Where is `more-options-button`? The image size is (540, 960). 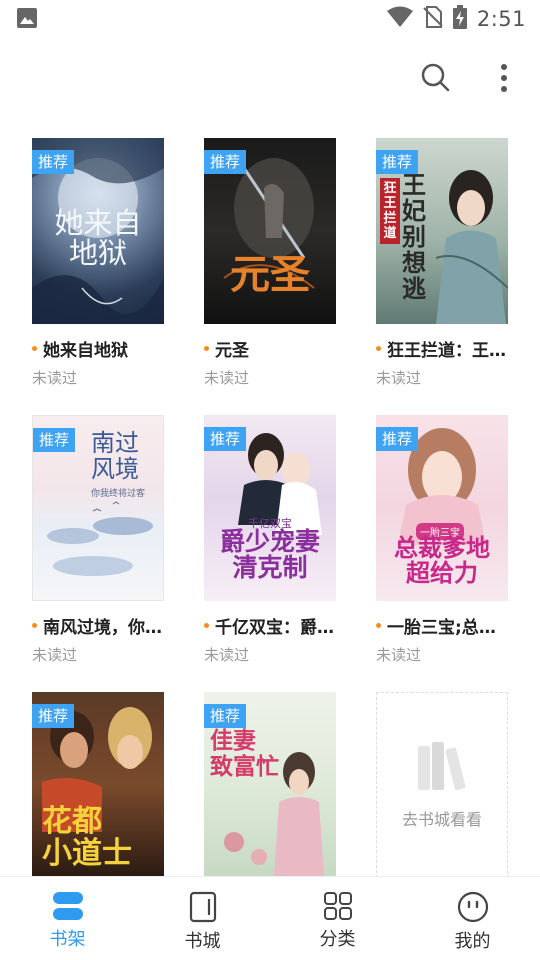 more-options-button is located at coordinates (504, 78).